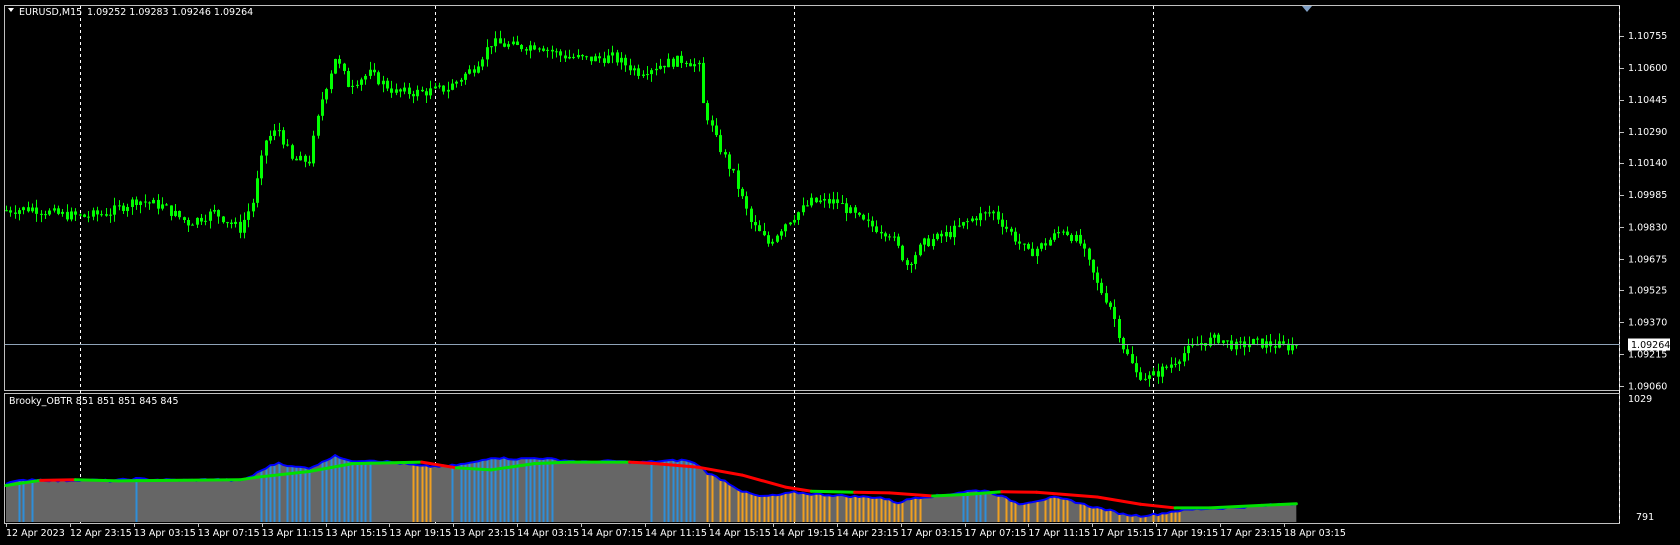 Image resolution: width=1680 pixels, height=545 pixels. I want to click on symbol-label: EURUSD,M15, so click(50, 12).